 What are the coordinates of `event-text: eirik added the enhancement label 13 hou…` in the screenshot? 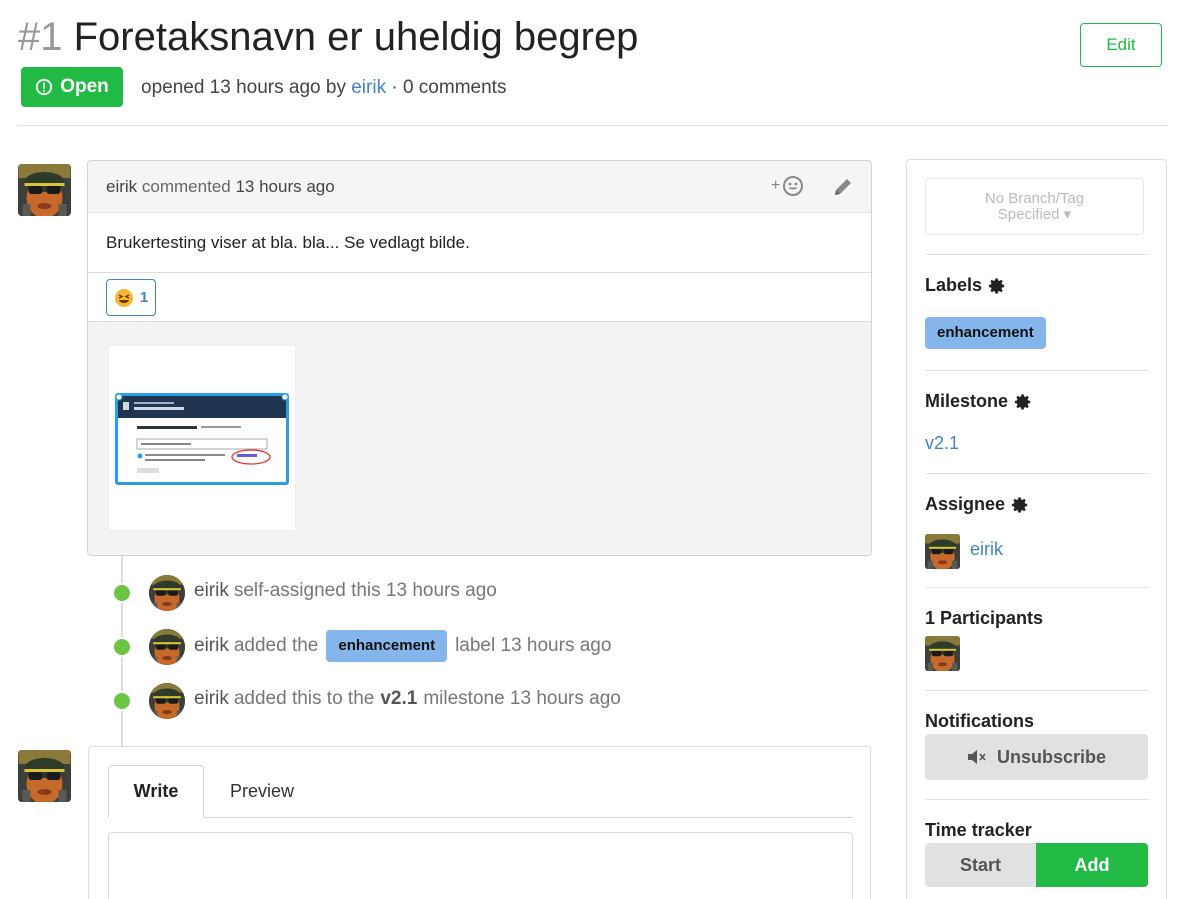 It's located at (402, 646).